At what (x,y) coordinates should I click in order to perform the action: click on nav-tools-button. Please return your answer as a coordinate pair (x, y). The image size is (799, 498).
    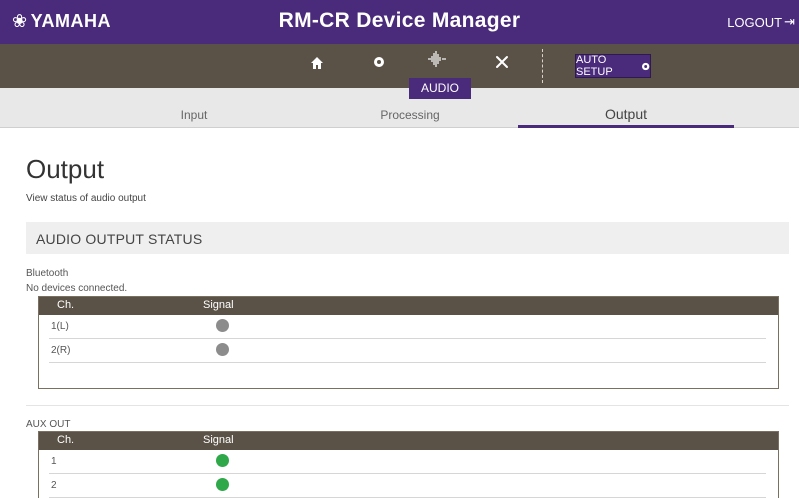
    Looking at the image, I should click on (502, 64).